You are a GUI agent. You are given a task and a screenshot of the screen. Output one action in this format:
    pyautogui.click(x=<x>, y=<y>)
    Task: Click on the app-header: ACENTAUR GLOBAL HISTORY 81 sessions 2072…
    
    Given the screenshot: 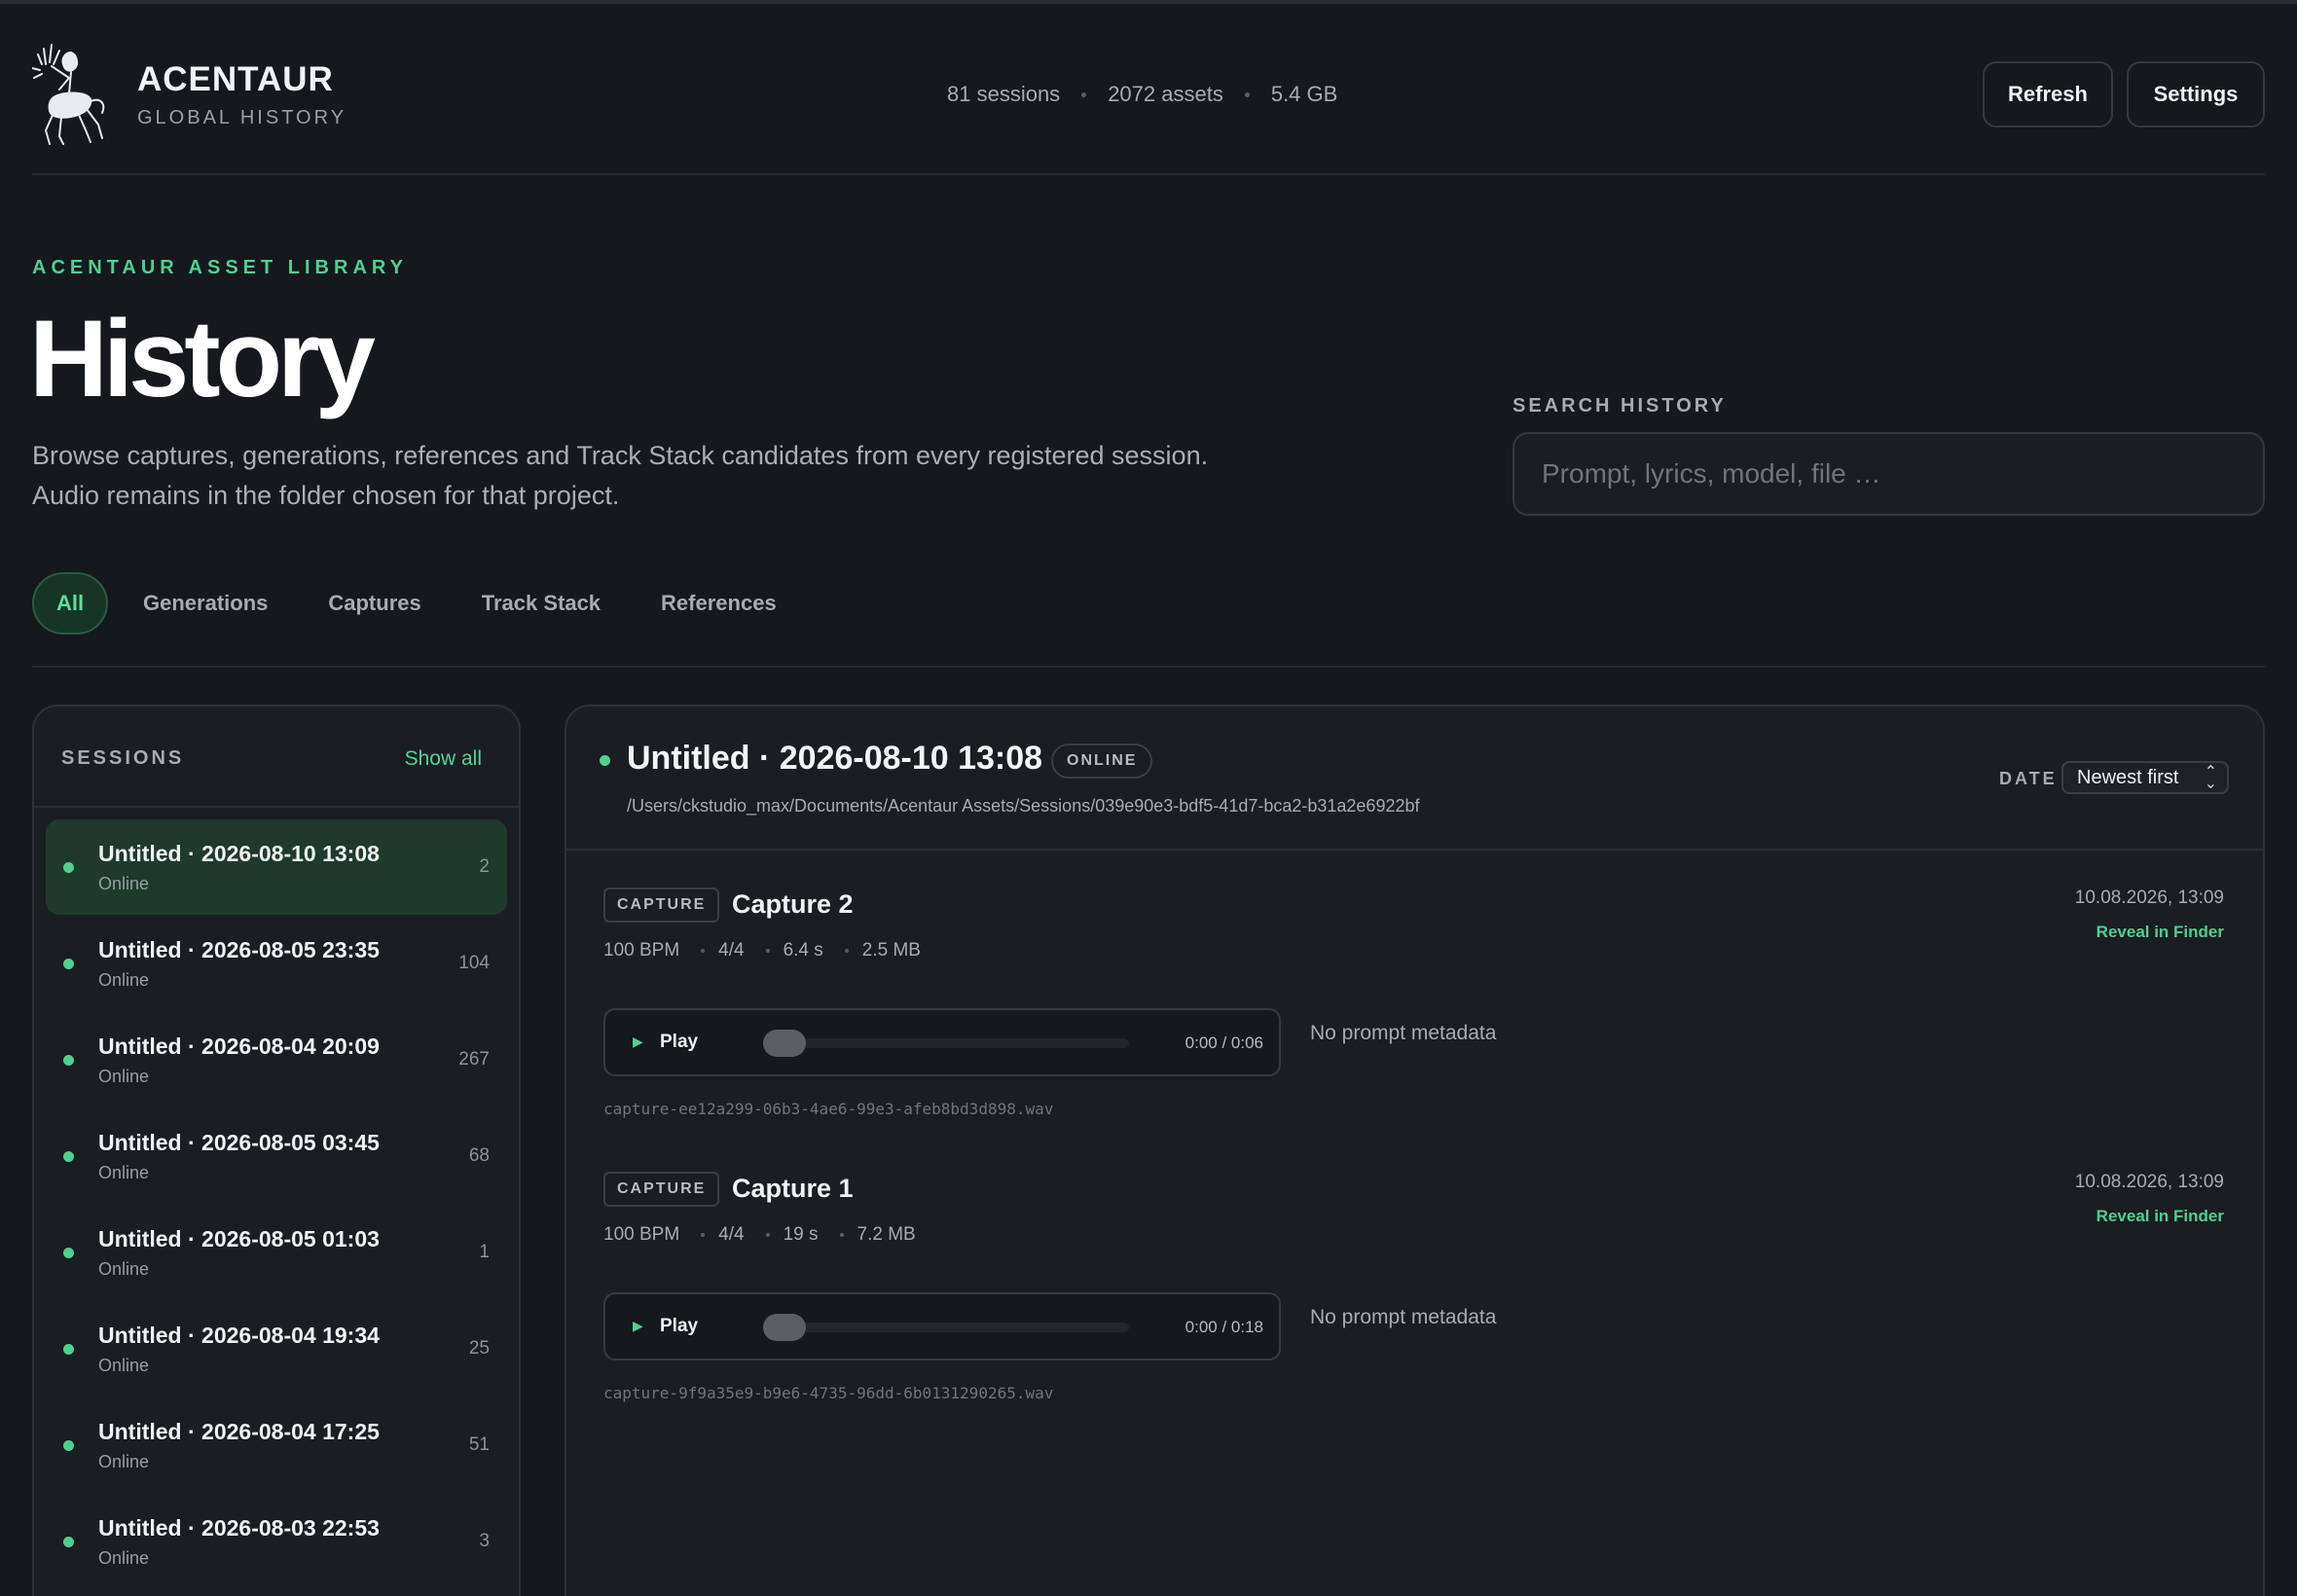 What is the action you would take?
    pyautogui.click(x=1148, y=107)
    